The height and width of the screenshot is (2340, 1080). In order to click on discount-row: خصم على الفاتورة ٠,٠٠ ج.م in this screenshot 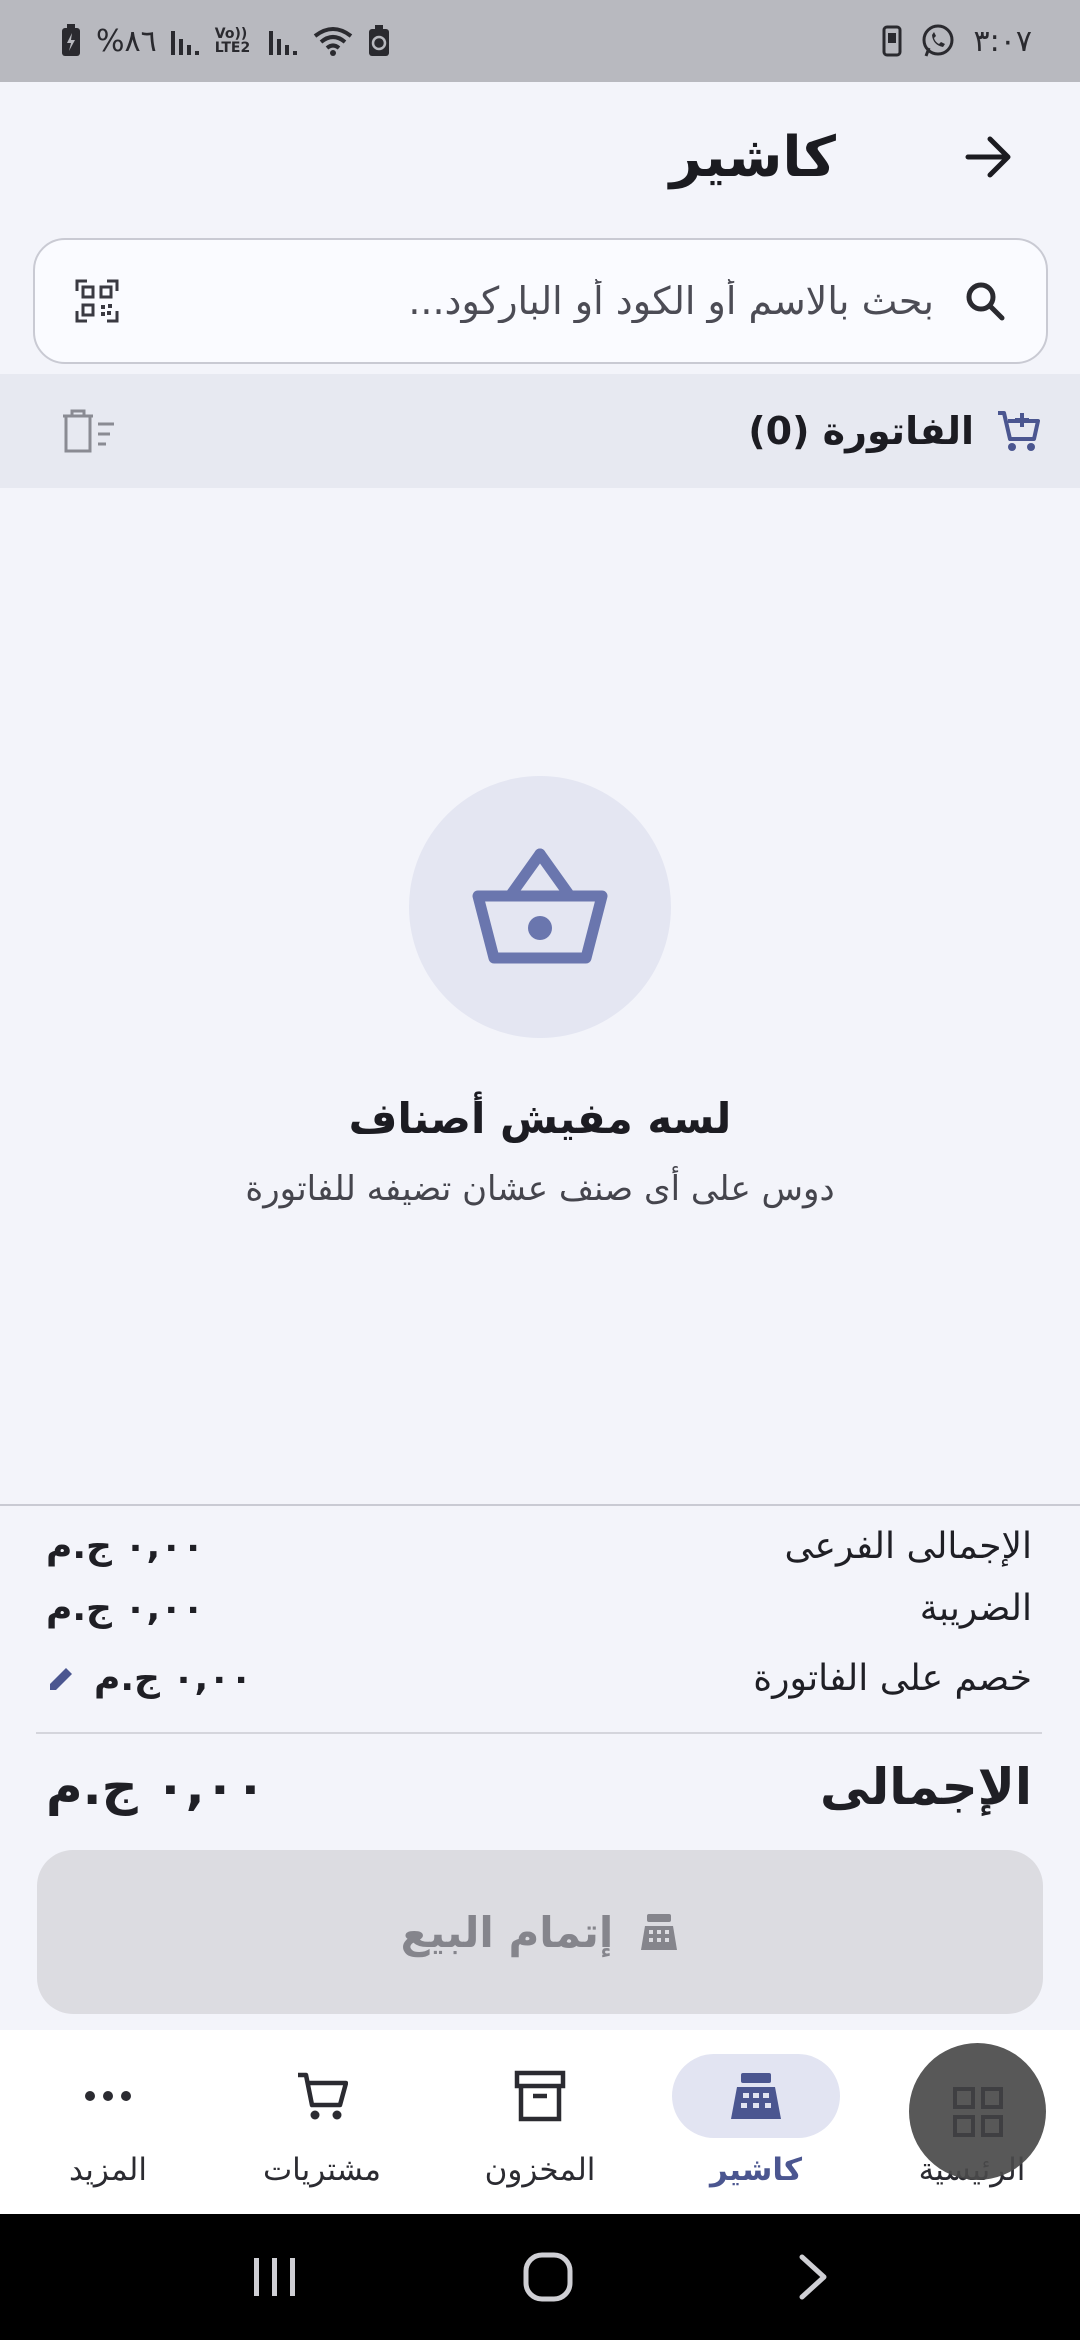, I will do `click(539, 1678)`.